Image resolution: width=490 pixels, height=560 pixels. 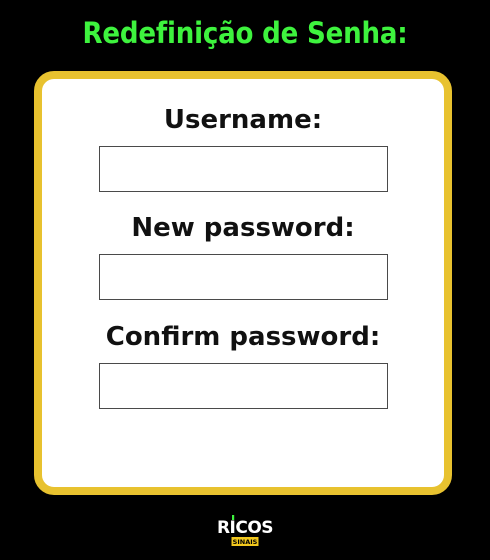 What do you see at coordinates (233, 517) in the screenshot?
I see `logo-green-accent` at bounding box center [233, 517].